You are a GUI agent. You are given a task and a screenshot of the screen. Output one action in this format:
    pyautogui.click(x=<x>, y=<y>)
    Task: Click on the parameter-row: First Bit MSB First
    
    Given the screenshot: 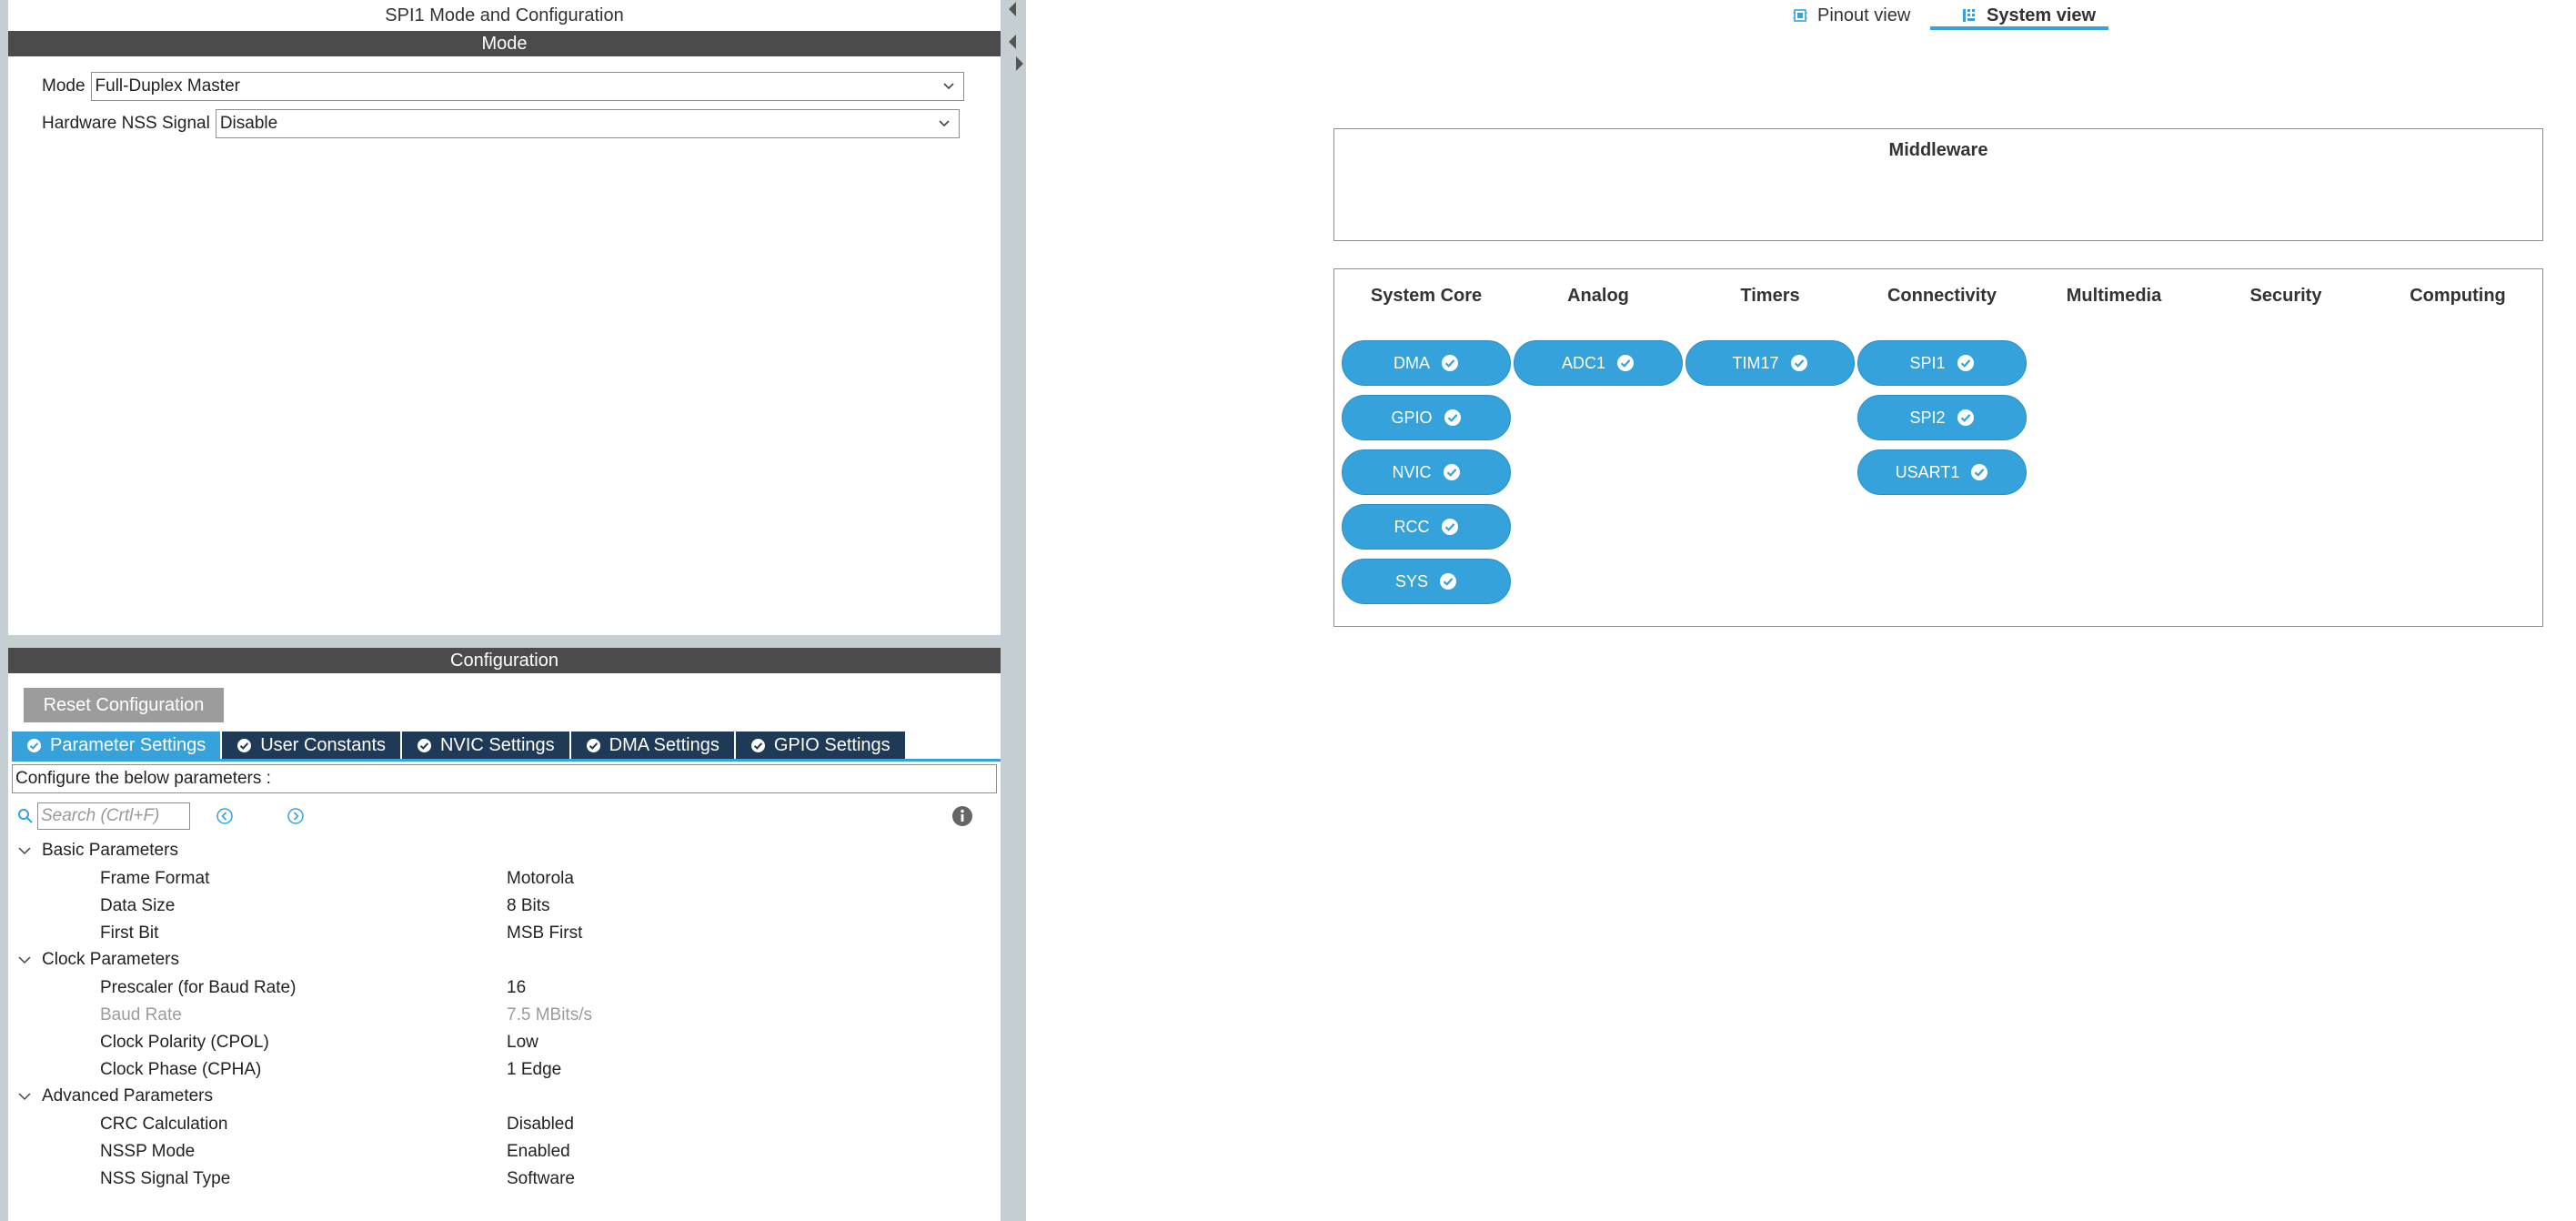 What is the action you would take?
    pyautogui.click(x=504, y=933)
    